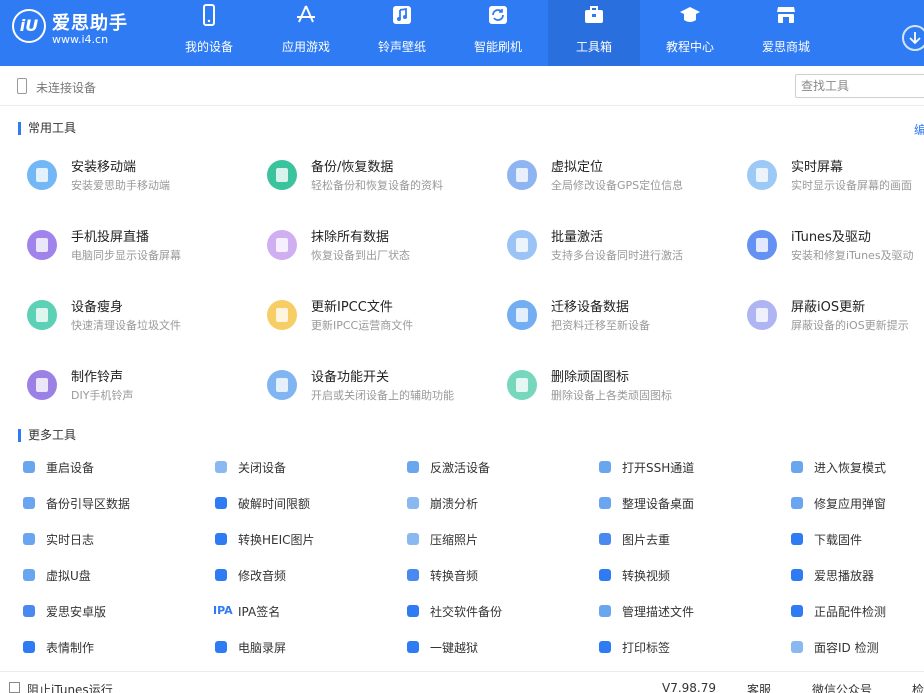 This screenshot has height=693, width=924. Describe the element at coordinates (306, 33) in the screenshot. I see `nav-apps-games: 应用游戏` at that location.